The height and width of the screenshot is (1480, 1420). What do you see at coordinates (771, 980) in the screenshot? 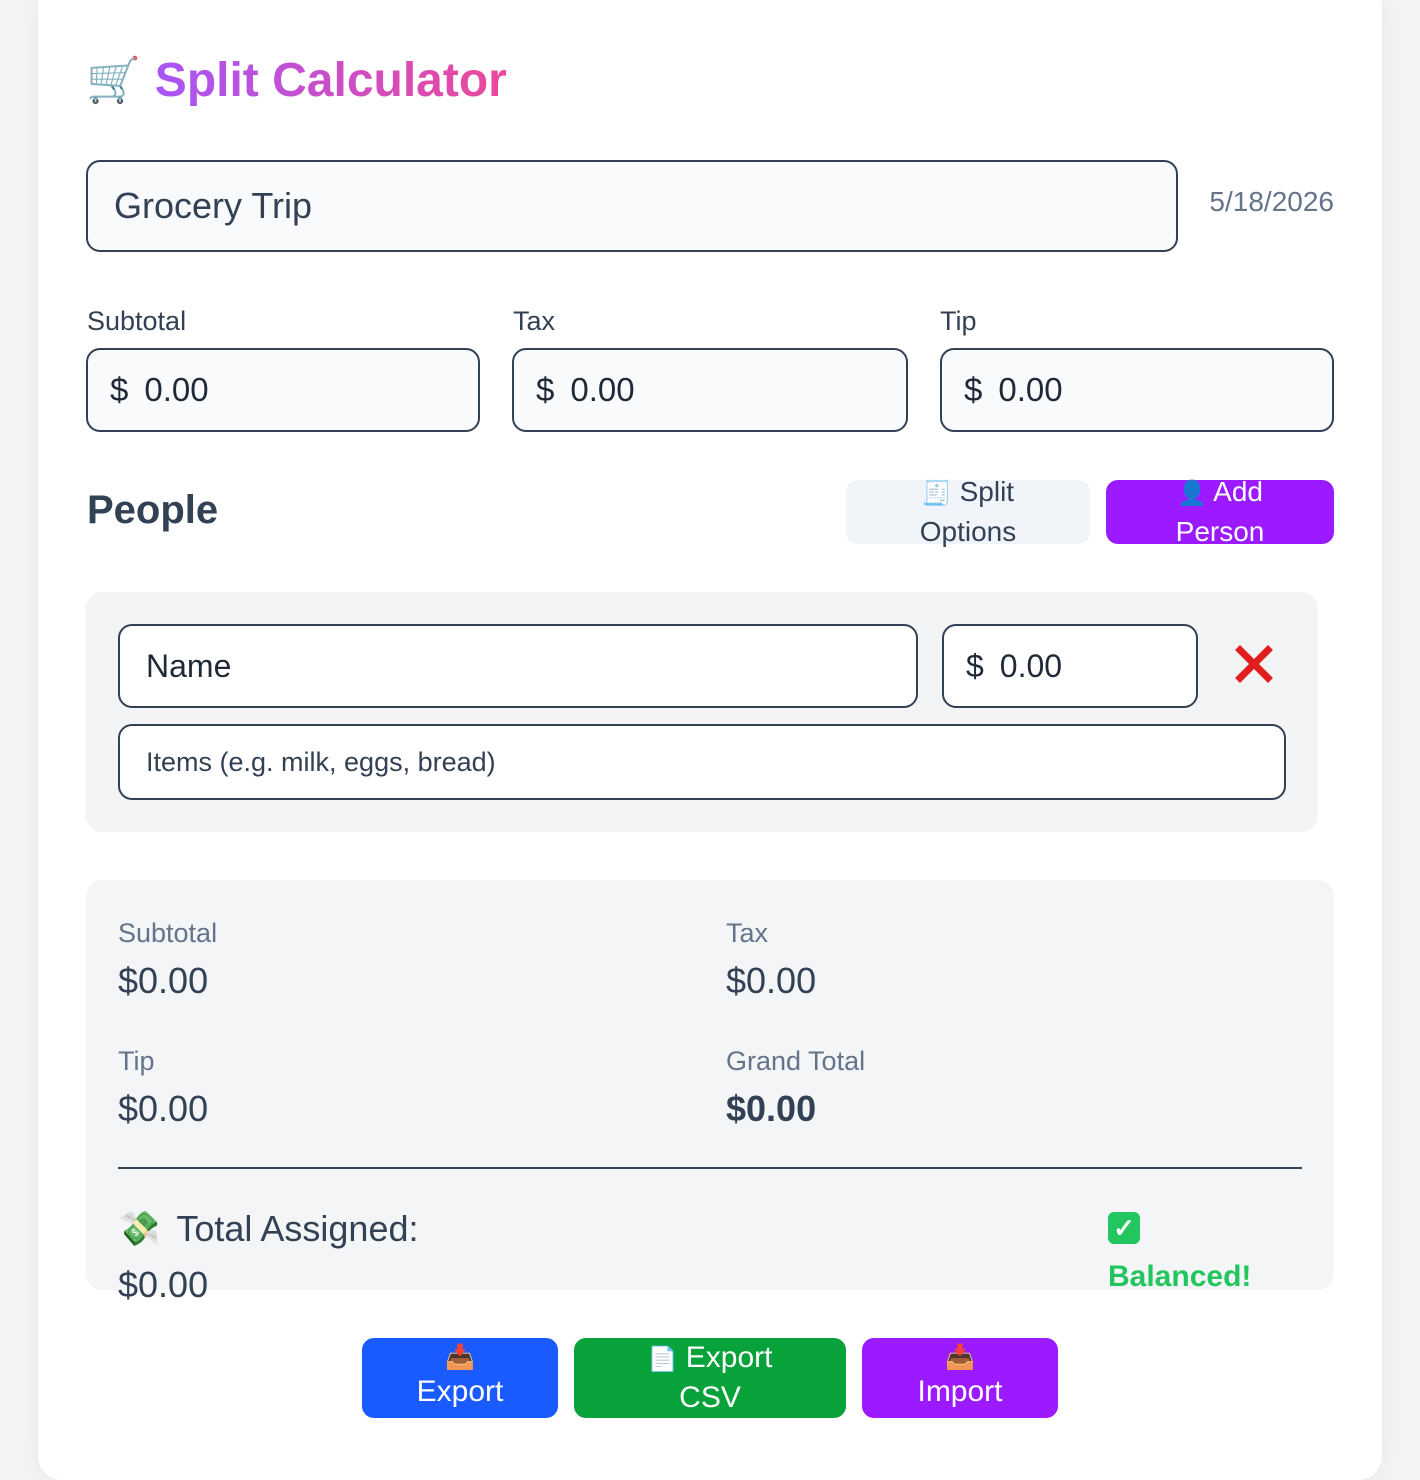
I see `summary-tax-value: $0.00` at bounding box center [771, 980].